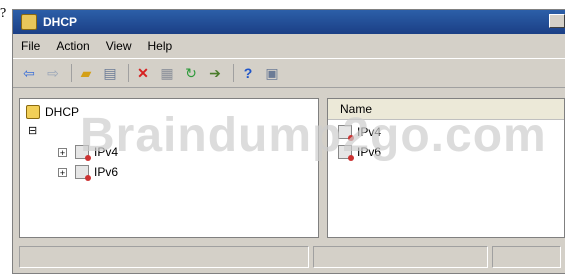 The image size is (565, 274). Describe the element at coordinates (86, 73) in the screenshot. I see `up-folder-icon: ▰` at that location.